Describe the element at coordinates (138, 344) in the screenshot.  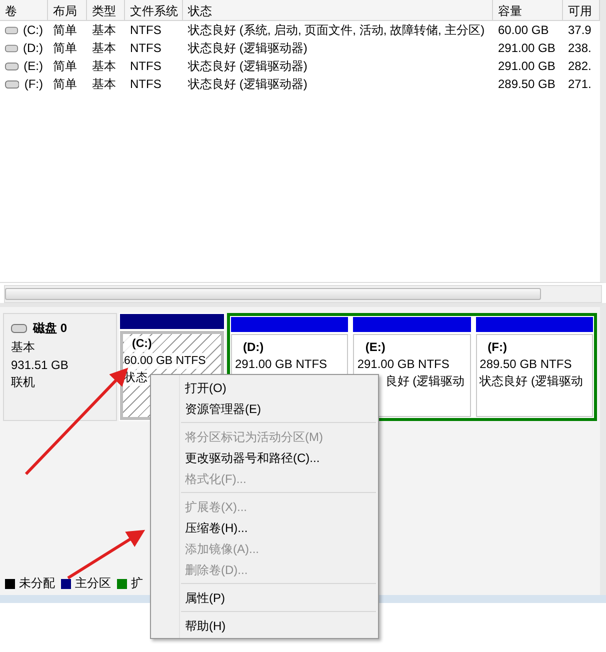
I see `partition-label: (C:)` at that location.